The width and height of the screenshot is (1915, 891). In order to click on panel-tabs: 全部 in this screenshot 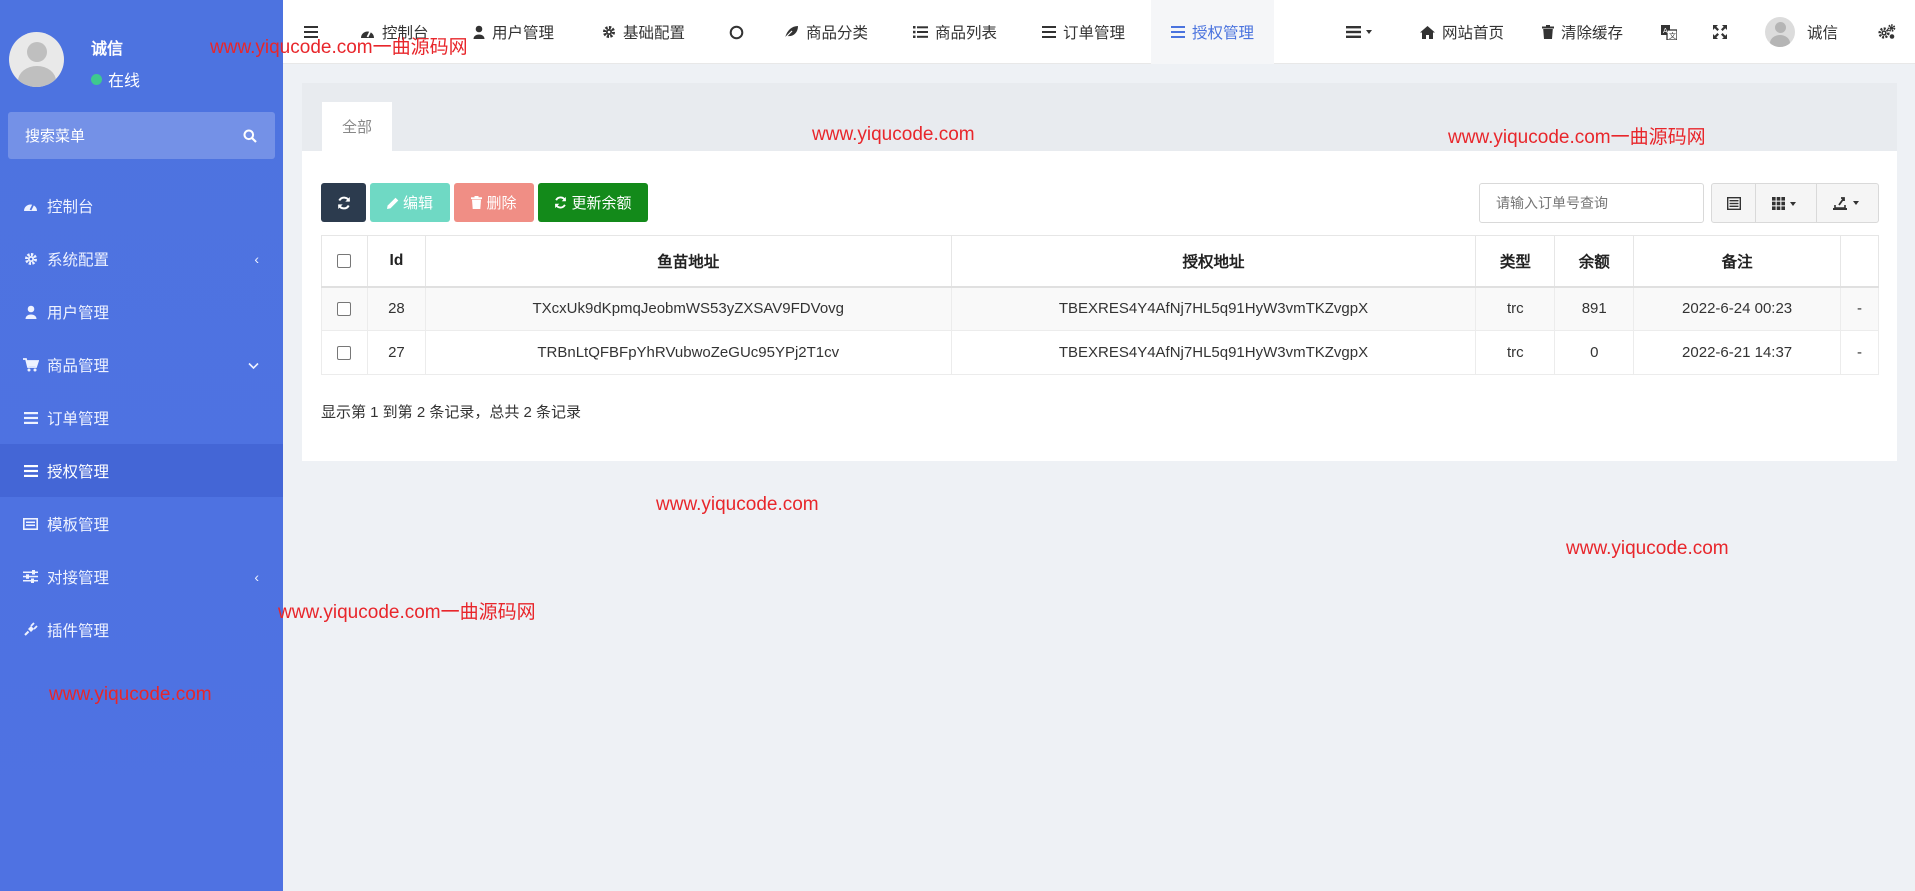, I will do `click(1099, 117)`.